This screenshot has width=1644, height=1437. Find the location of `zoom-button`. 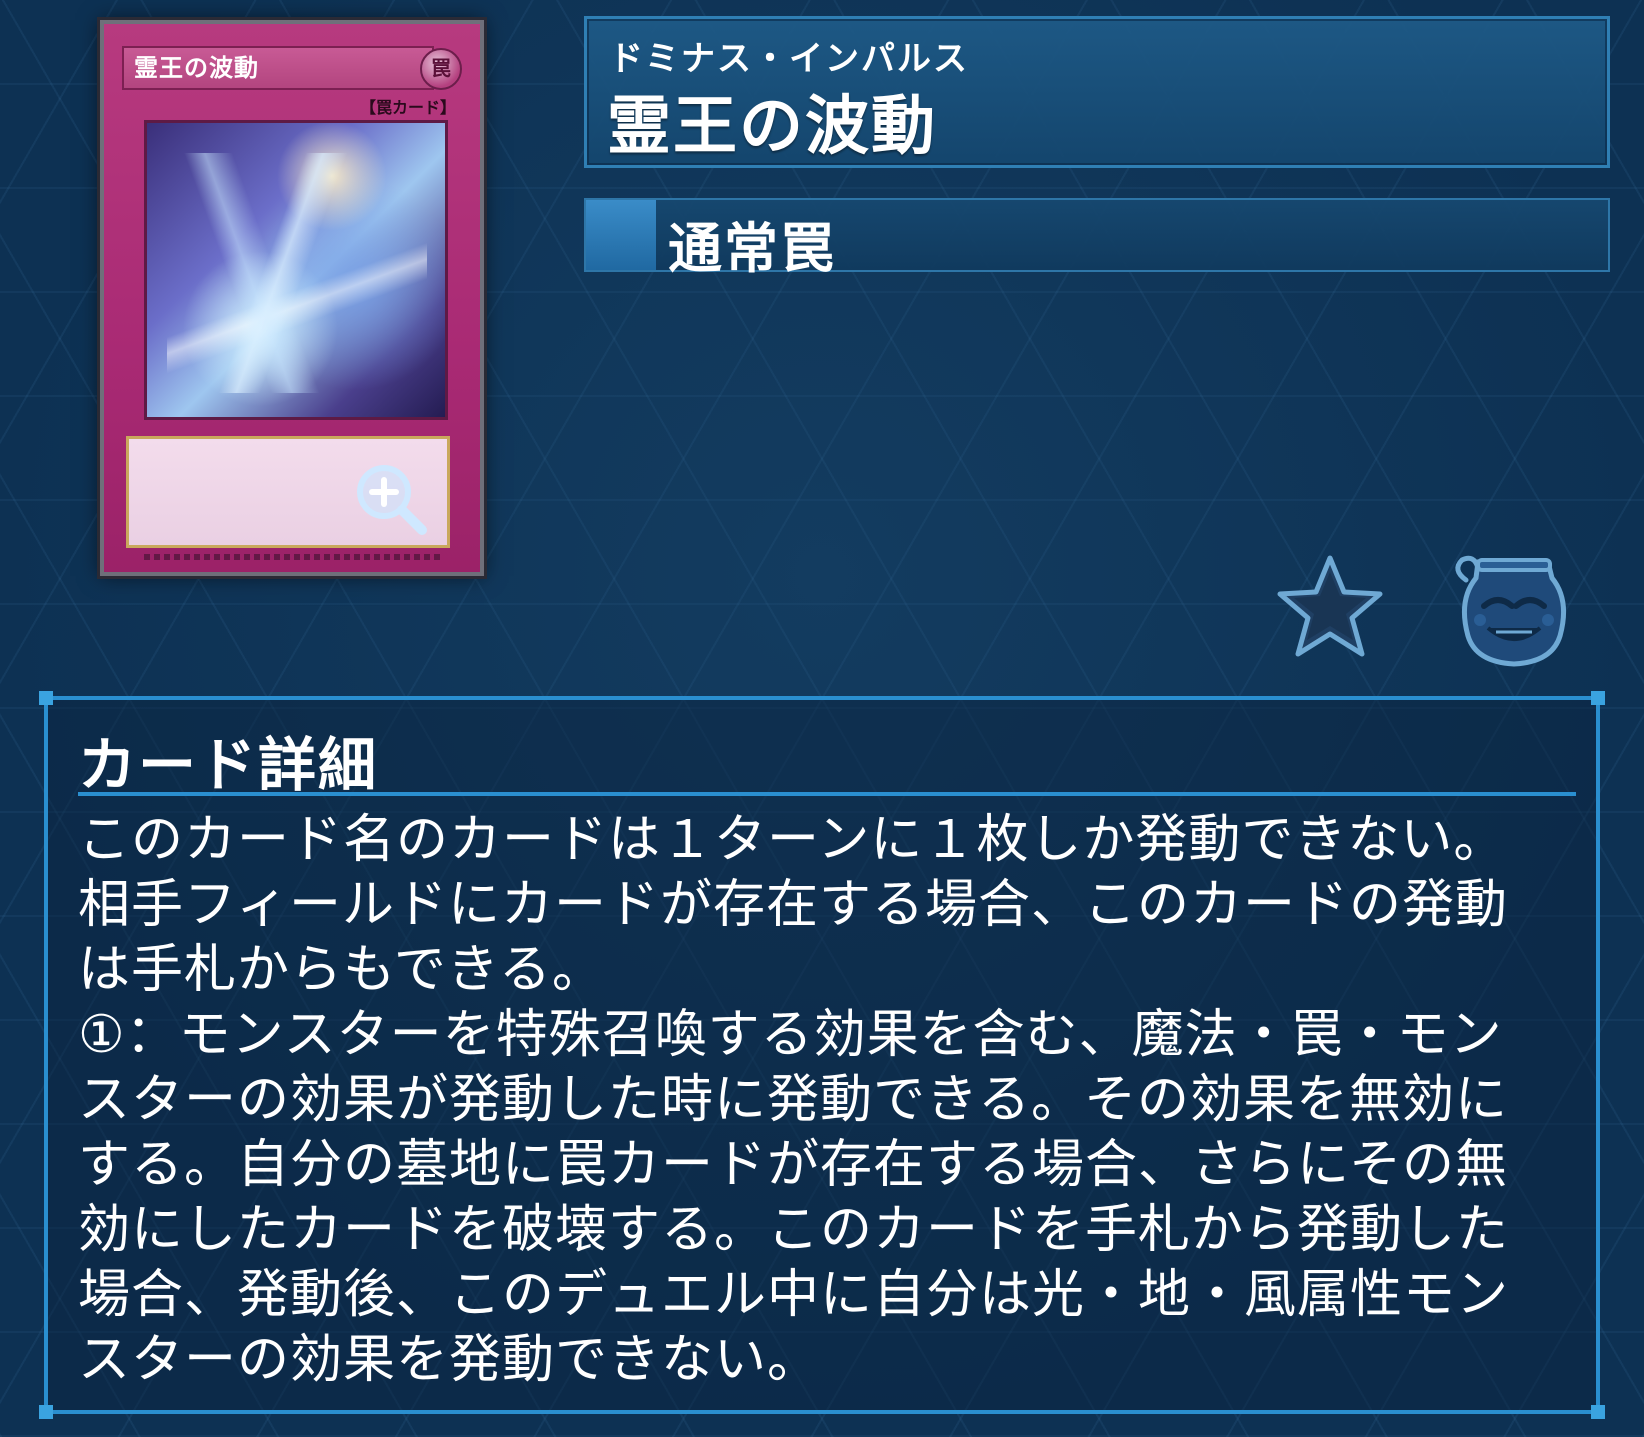

zoom-button is located at coordinates (390, 500).